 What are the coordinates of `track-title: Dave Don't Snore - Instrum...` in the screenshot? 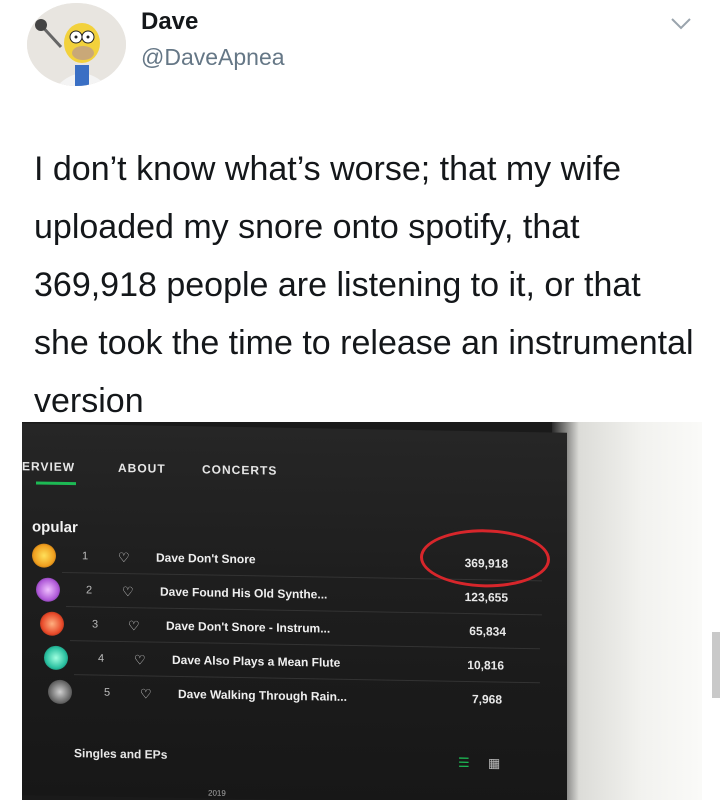 It's located at (248, 627).